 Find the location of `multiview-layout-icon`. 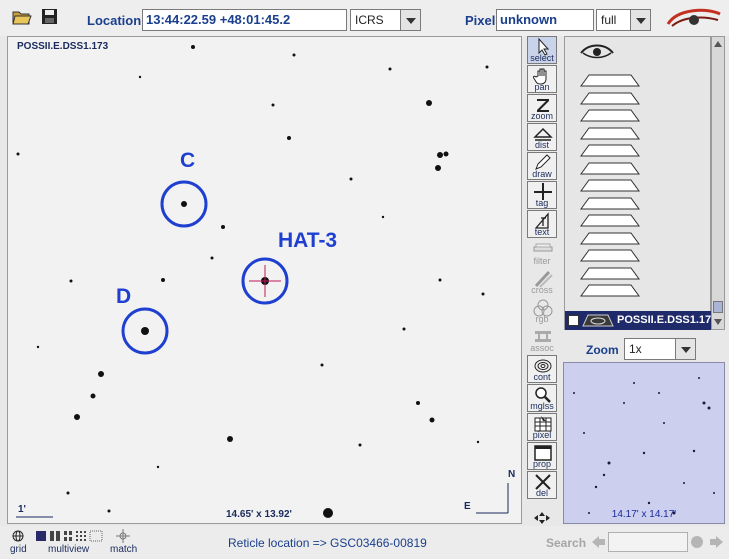

multiview-layout-icon is located at coordinates (70, 536).